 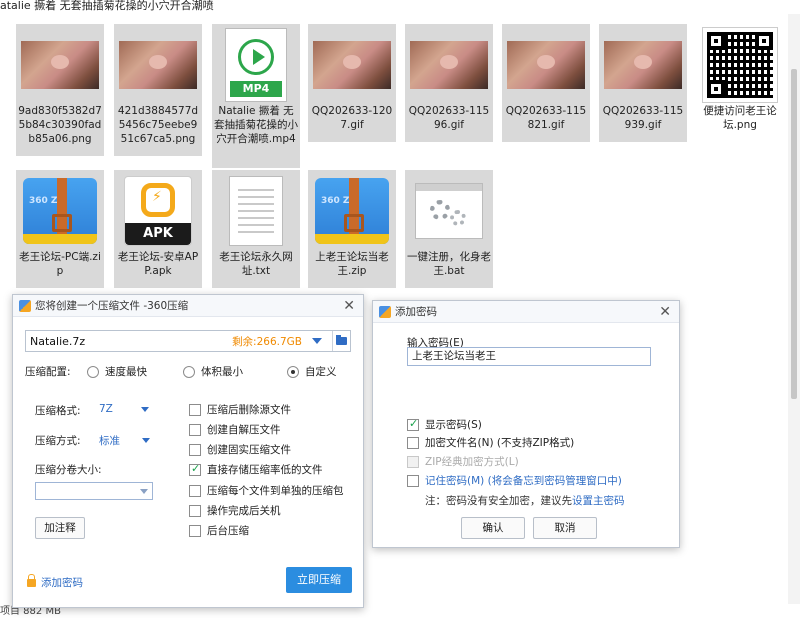 What do you see at coordinates (240, 449) in the screenshot?
I see `option-row: 创建固实压缩文件` at bounding box center [240, 449].